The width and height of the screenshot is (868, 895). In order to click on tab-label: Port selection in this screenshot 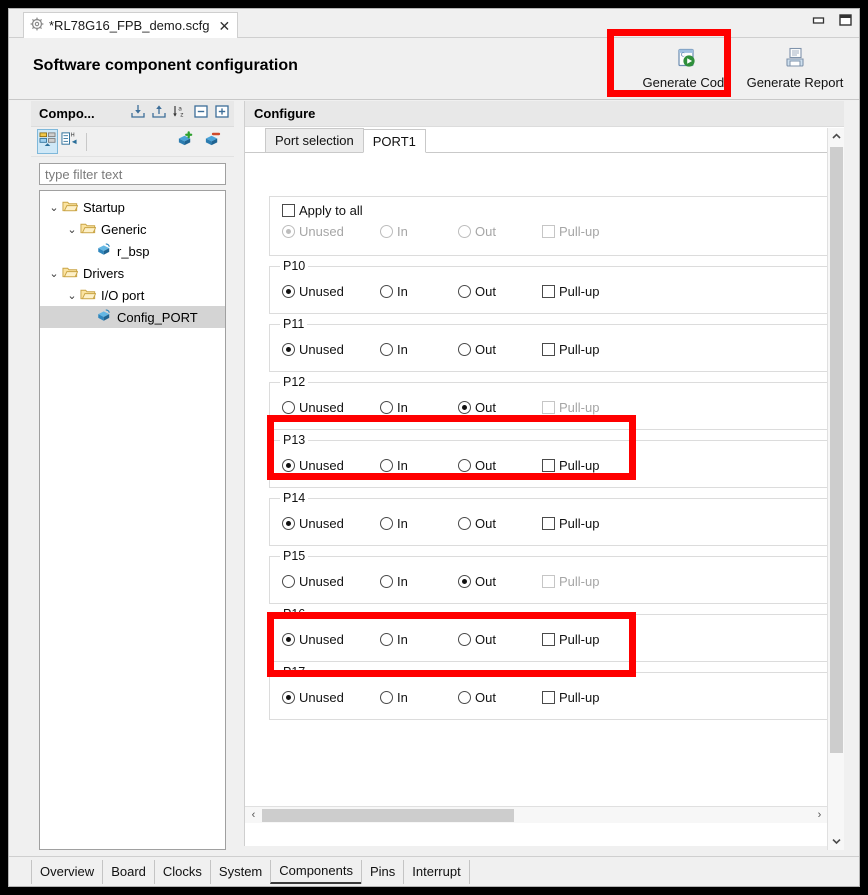, I will do `click(314, 140)`.